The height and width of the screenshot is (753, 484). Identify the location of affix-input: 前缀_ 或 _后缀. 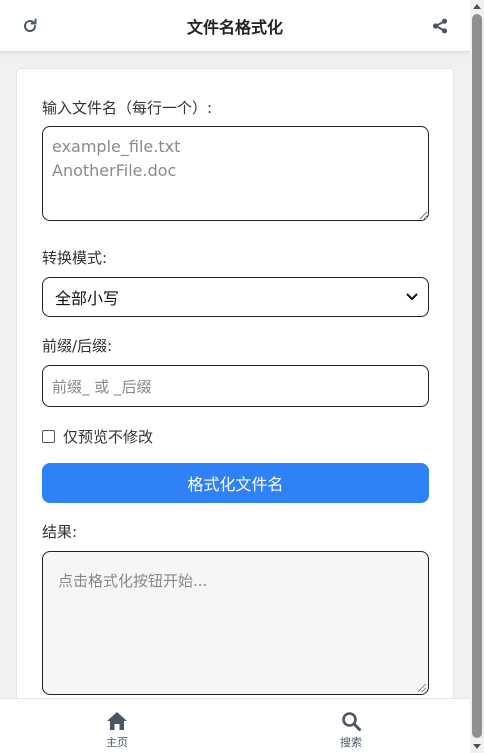
(235, 386).